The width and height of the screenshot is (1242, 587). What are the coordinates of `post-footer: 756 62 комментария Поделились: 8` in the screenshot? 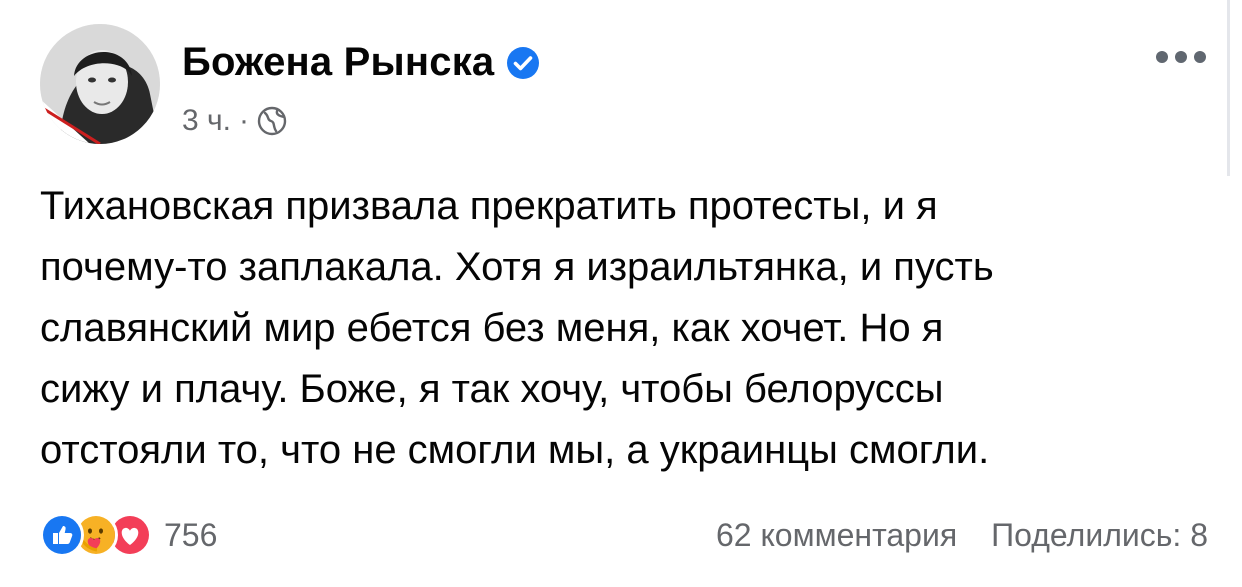 It's located at (624, 535).